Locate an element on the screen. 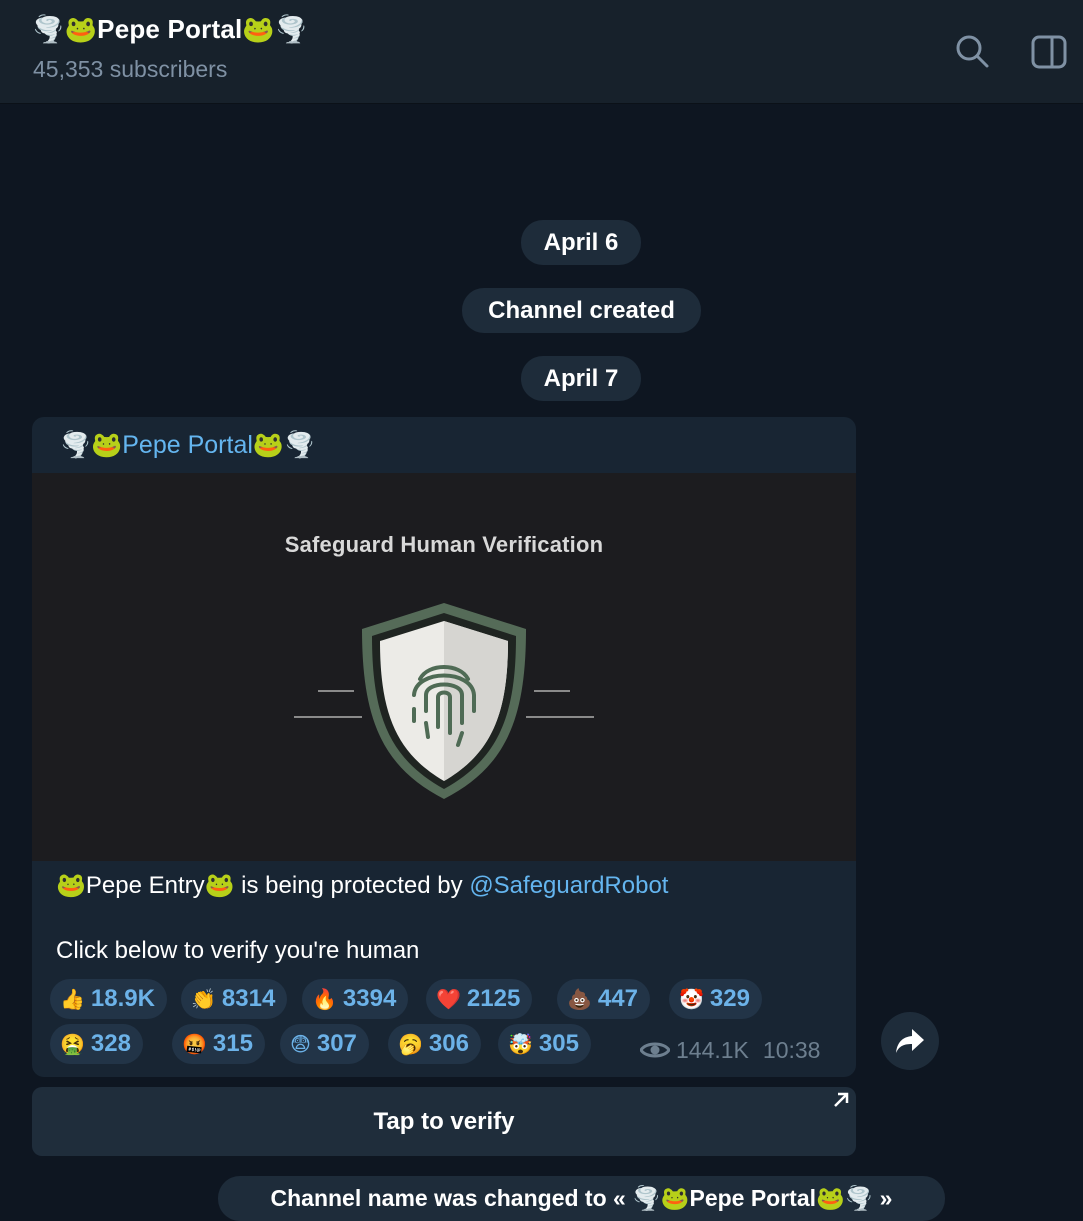 Image resolution: width=1083 pixels, height=1221 pixels. reaction-chip: 🥱 306 is located at coordinates (434, 1044).